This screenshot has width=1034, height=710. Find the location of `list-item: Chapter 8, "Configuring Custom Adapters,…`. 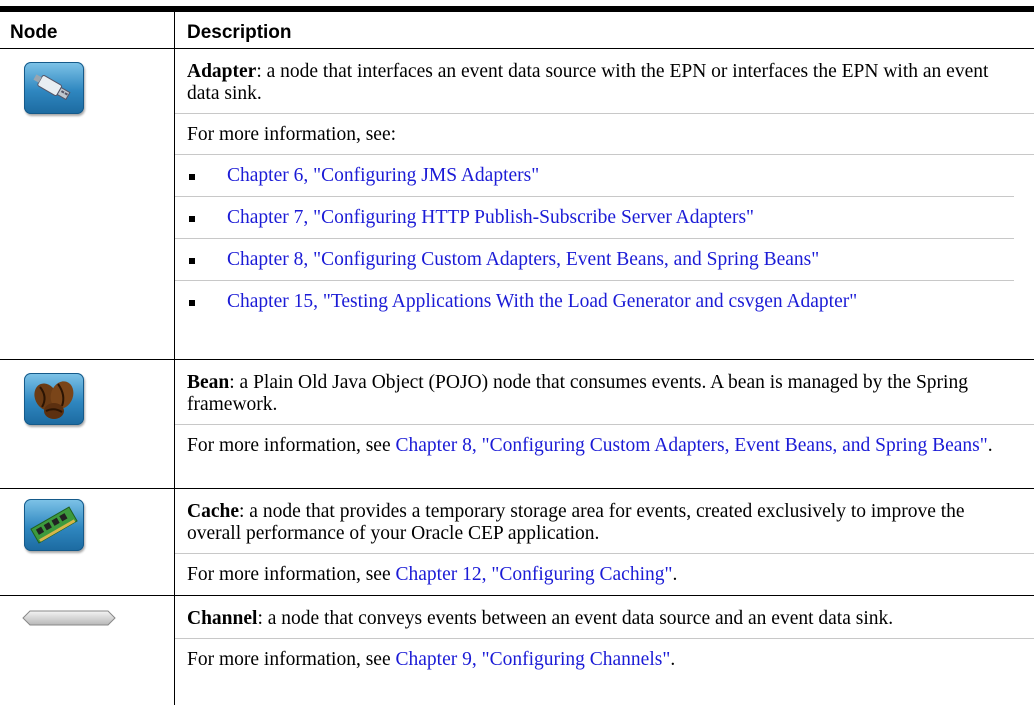

list-item: Chapter 8, "Configuring Custom Adapters,… is located at coordinates (594, 258).